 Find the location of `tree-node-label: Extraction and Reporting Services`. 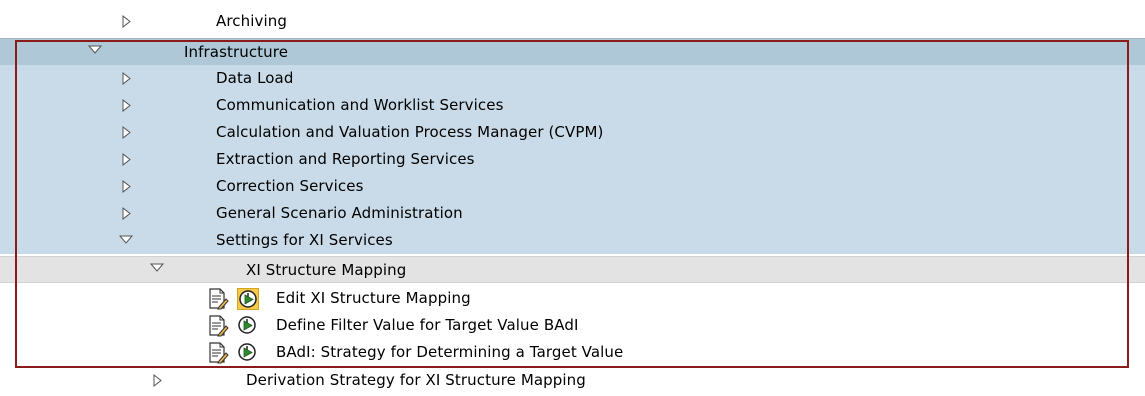

tree-node-label: Extraction and Reporting Services is located at coordinates (345, 159).